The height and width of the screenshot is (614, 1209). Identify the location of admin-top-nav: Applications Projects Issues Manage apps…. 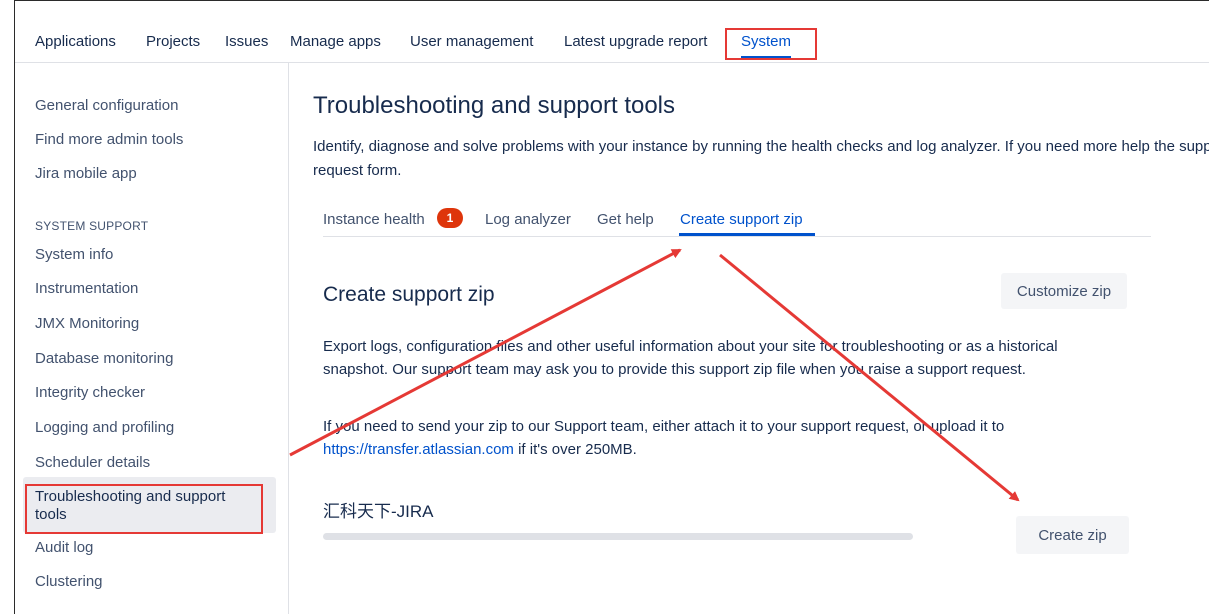
(612, 32).